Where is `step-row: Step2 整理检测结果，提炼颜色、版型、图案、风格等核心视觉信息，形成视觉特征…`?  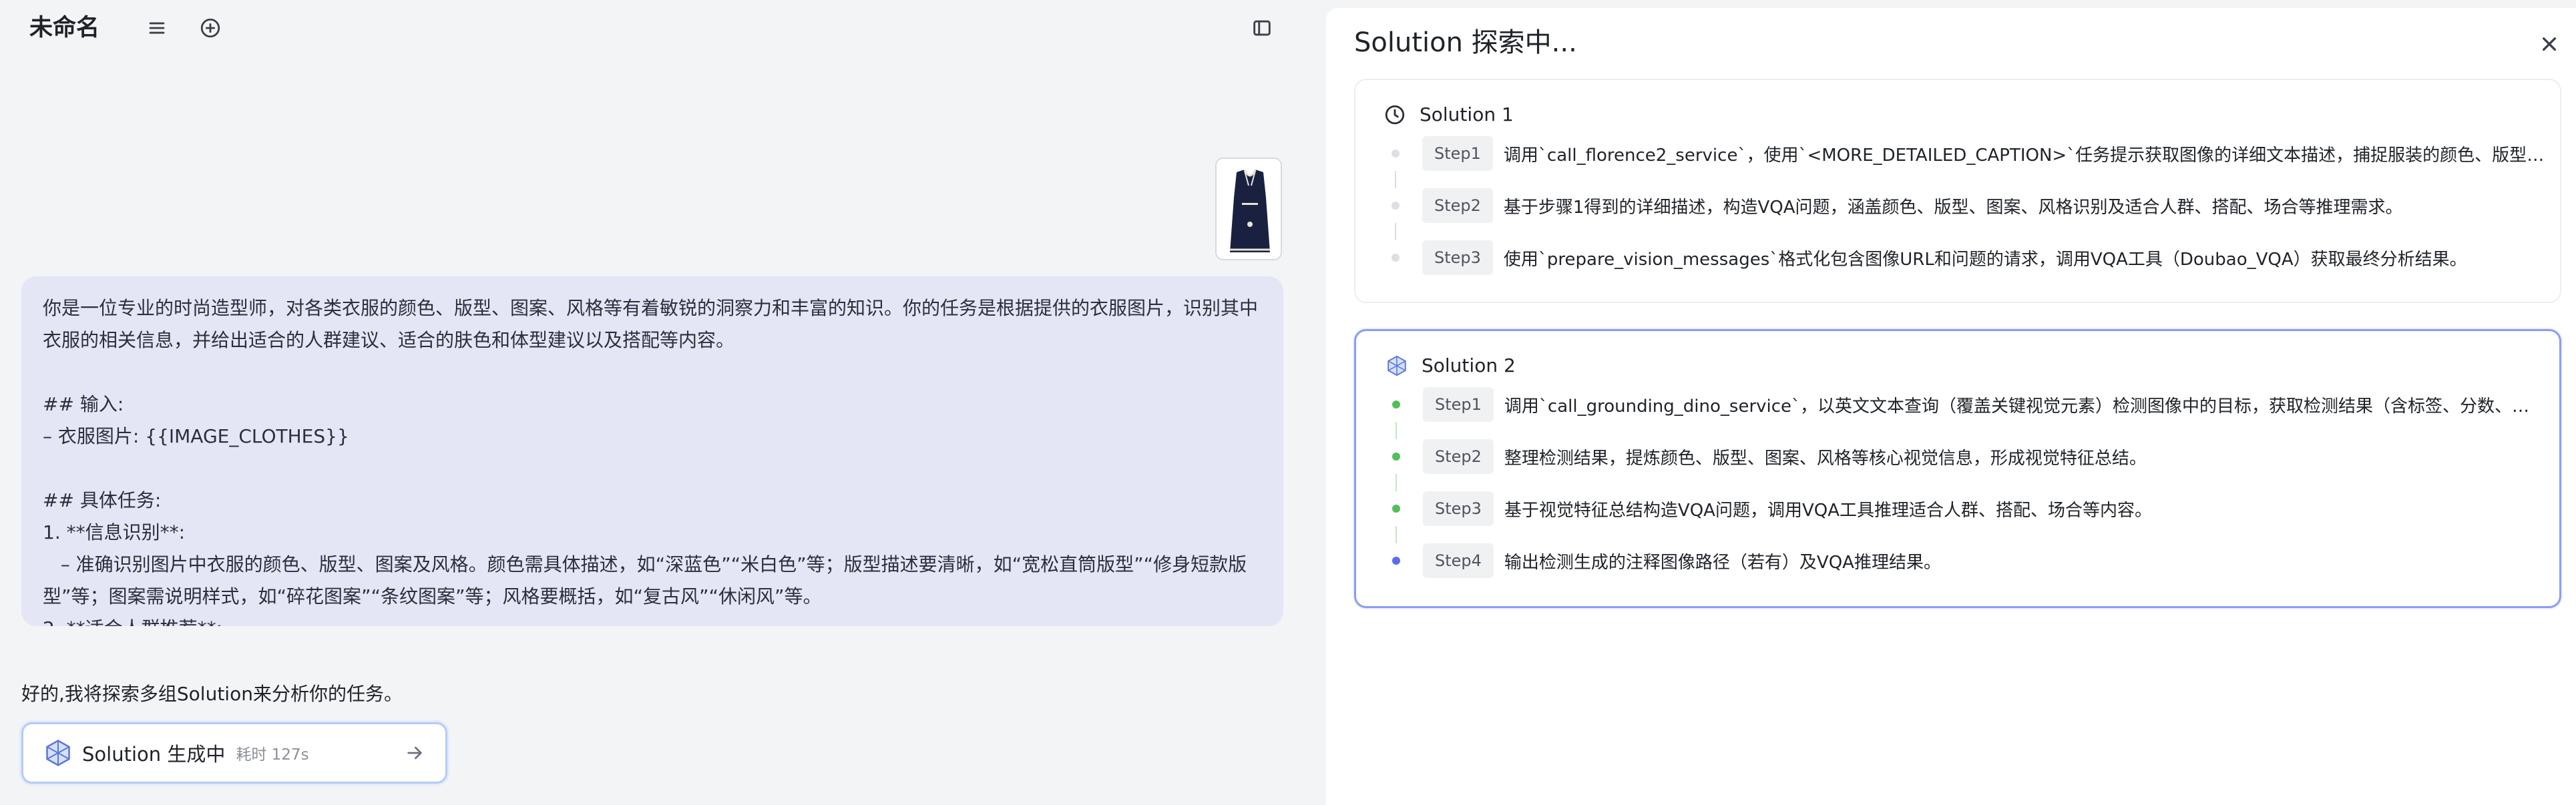 step-row: Step2 整理检测结果，提炼颜色、版型、图案、风格等核心视觉信息，形成视觉特征… is located at coordinates (1965, 456).